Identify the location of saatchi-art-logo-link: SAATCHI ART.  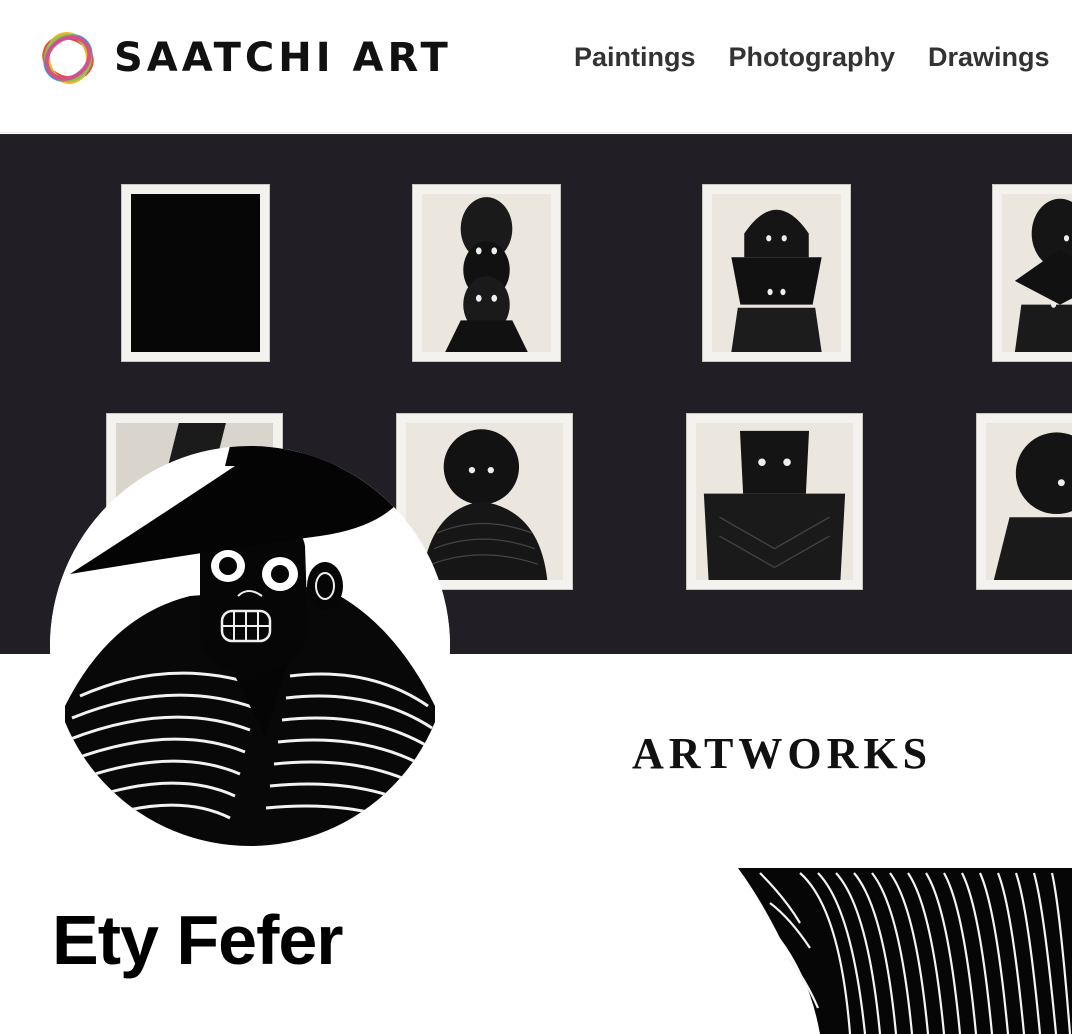
(245, 58).